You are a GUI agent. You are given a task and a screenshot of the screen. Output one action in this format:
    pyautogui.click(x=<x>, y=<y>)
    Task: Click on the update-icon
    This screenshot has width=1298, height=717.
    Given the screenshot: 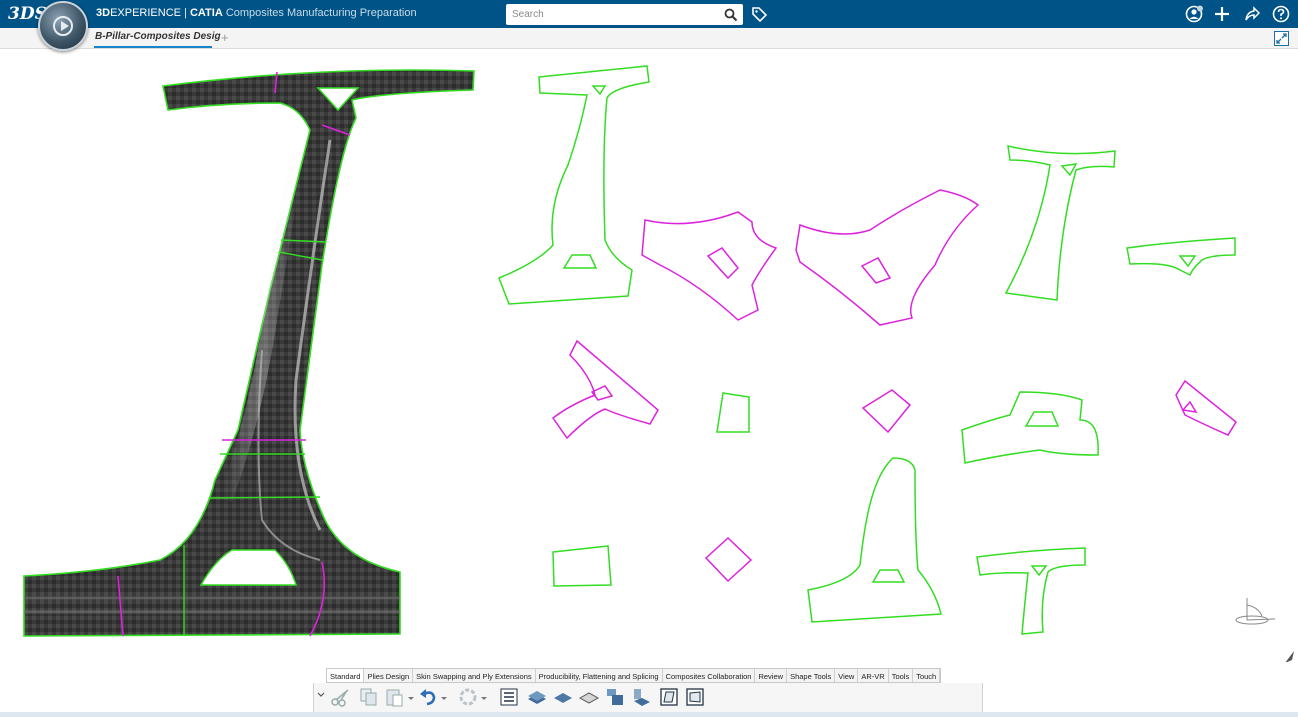 What is the action you would take?
    pyautogui.click(x=468, y=697)
    